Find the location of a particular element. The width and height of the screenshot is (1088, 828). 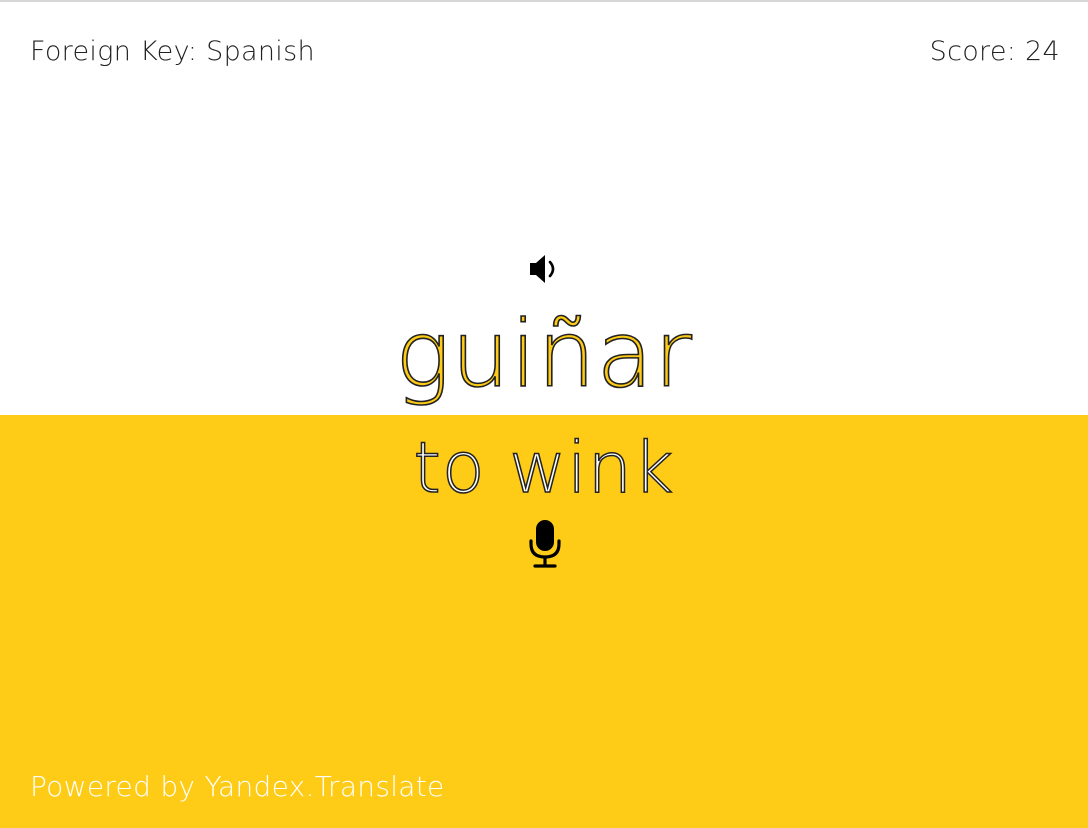

speaker-icon is located at coordinates (545, 269).